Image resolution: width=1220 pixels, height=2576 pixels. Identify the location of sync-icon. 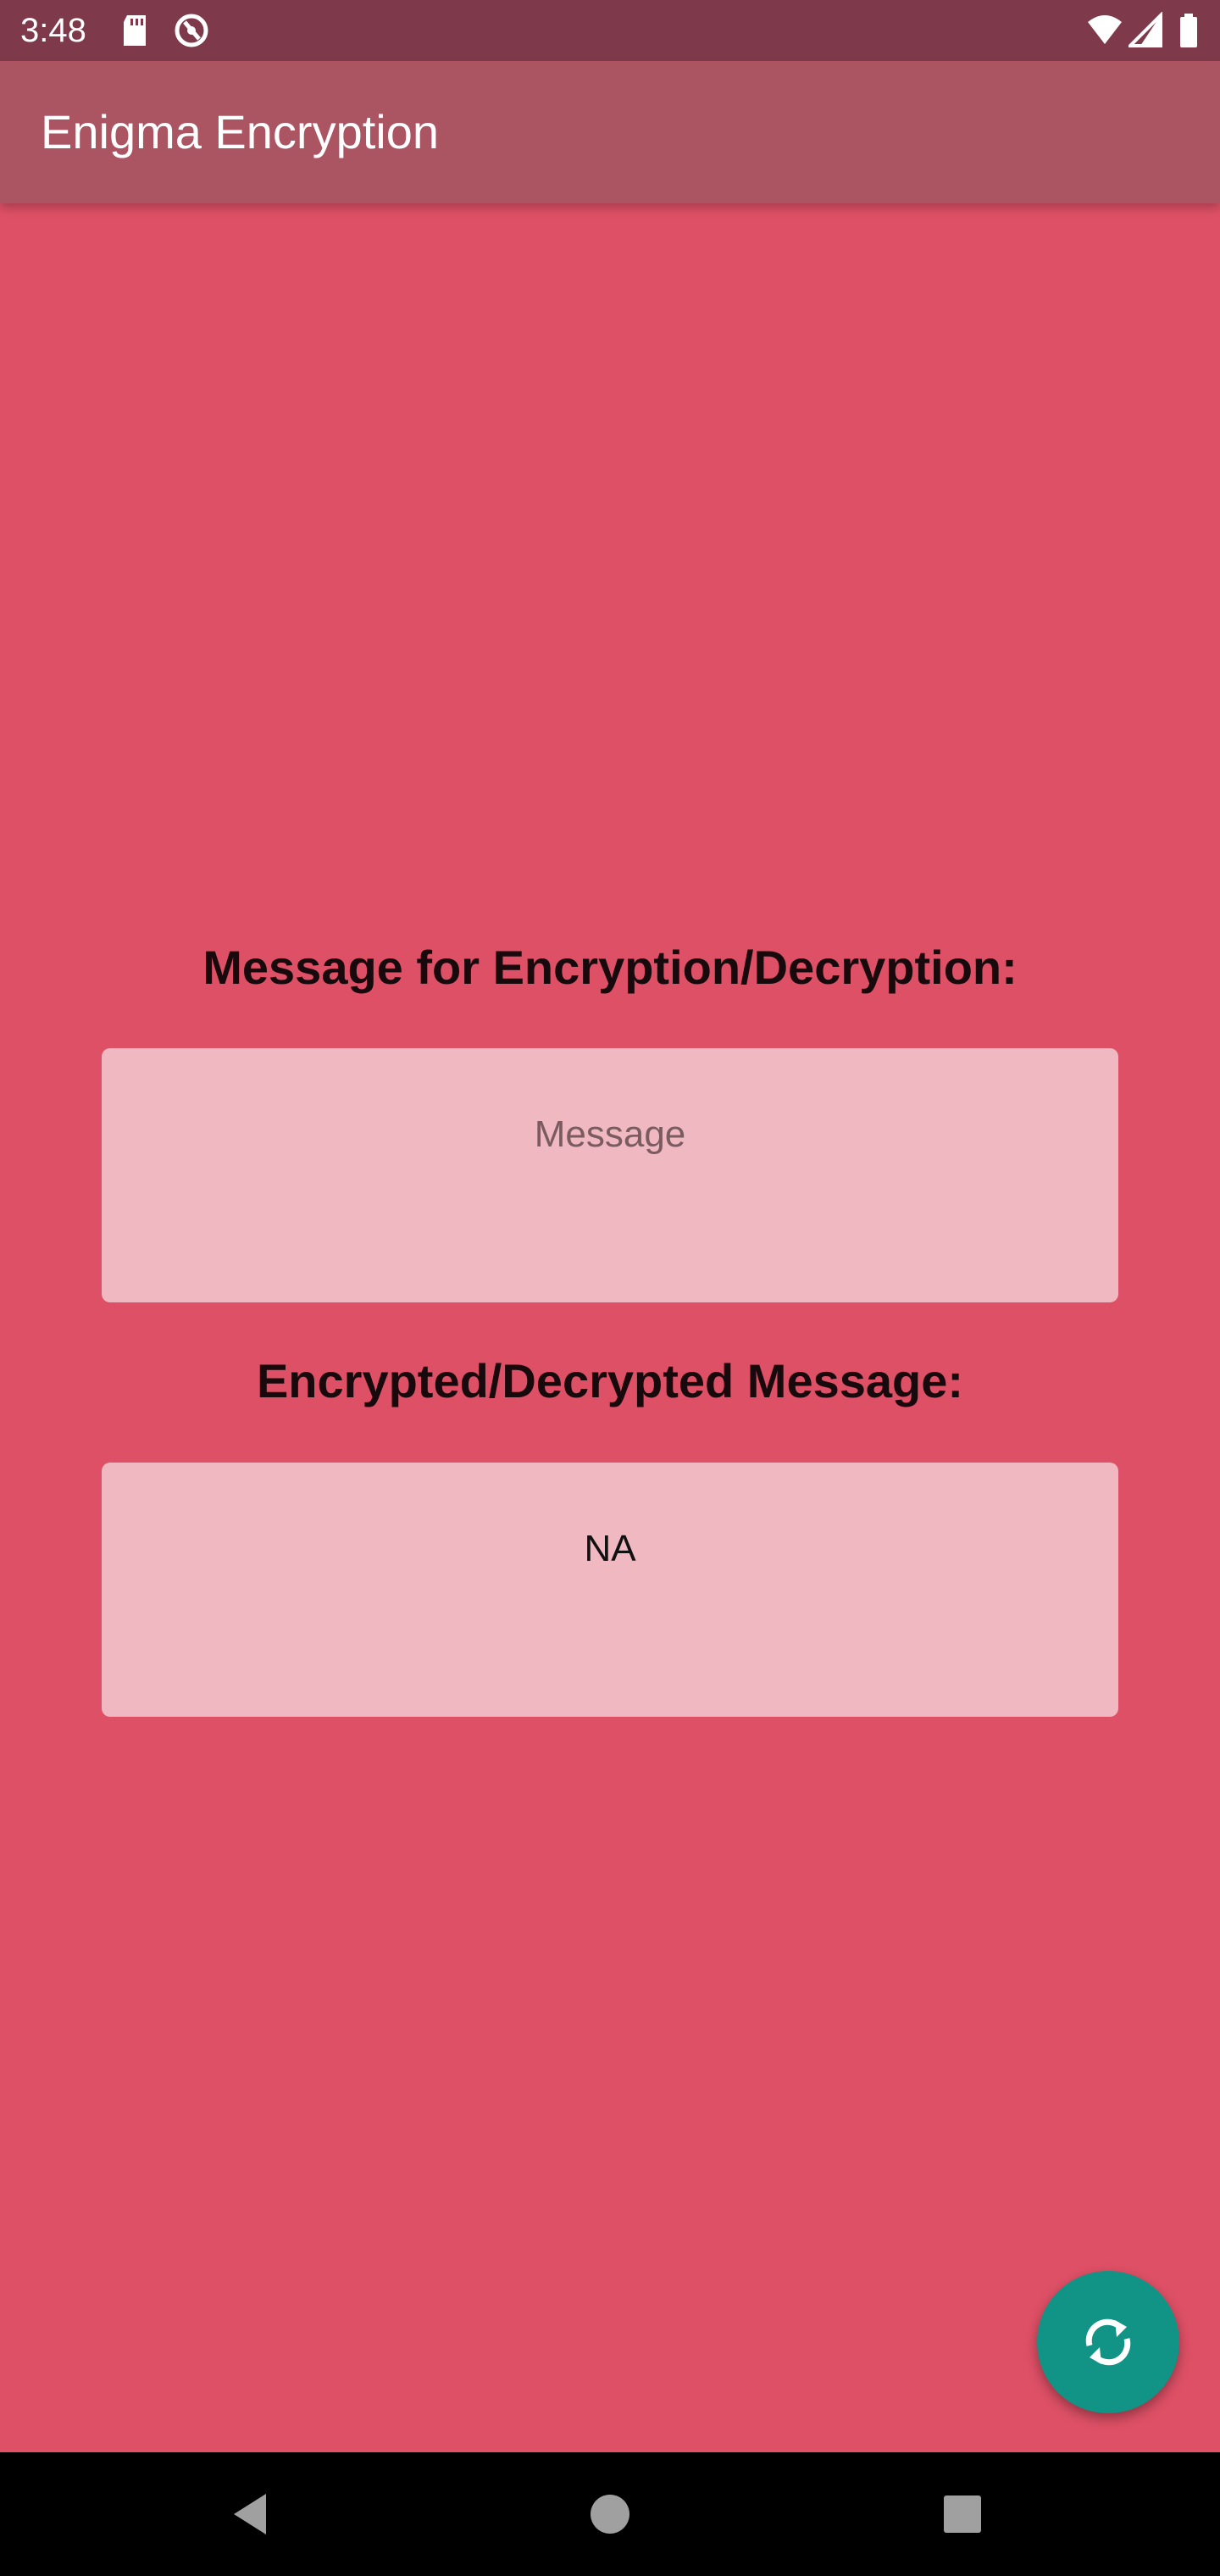
(1108, 2342).